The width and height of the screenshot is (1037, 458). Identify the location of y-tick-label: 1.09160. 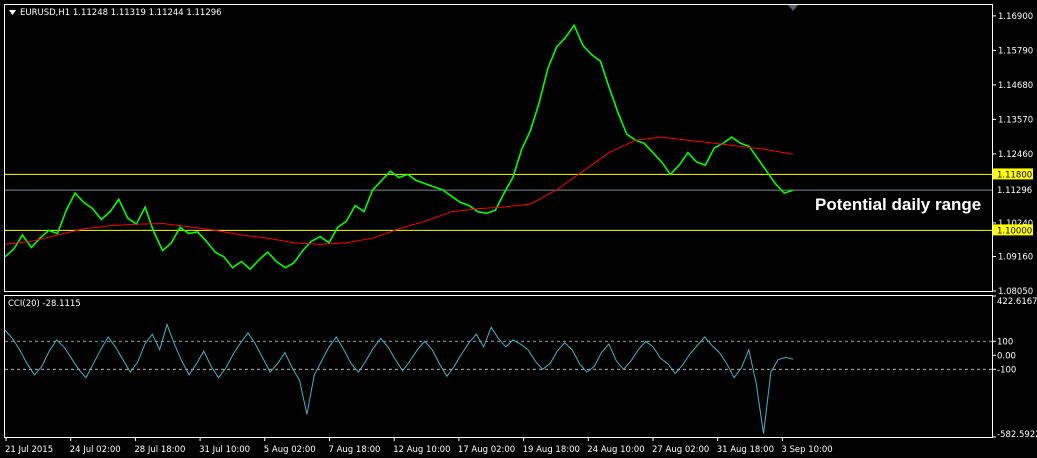
(1015, 257).